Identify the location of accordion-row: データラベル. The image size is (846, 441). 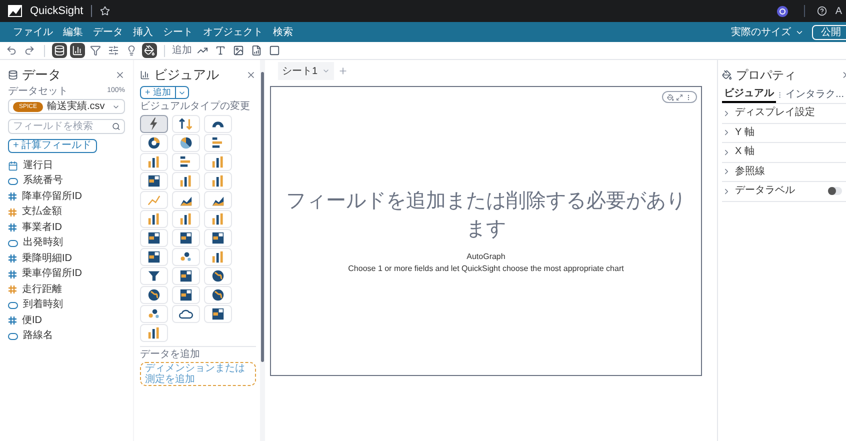
(784, 192).